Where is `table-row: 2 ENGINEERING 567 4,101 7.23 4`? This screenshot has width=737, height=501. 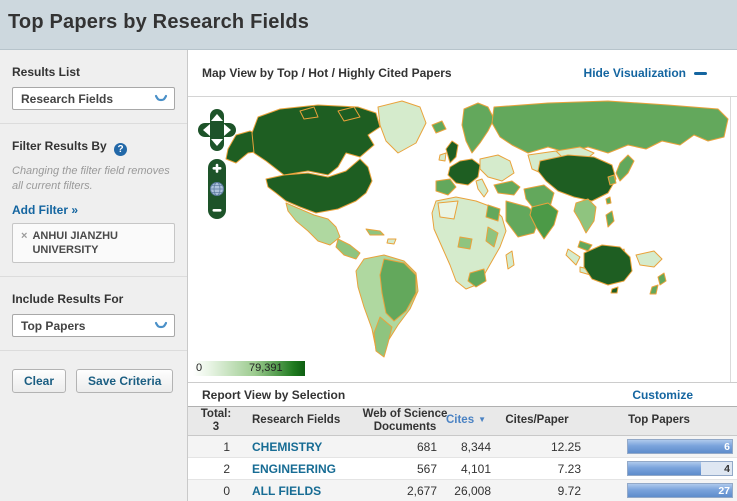 table-row: 2 ENGINEERING 567 4,101 7.23 4 is located at coordinates (462, 469).